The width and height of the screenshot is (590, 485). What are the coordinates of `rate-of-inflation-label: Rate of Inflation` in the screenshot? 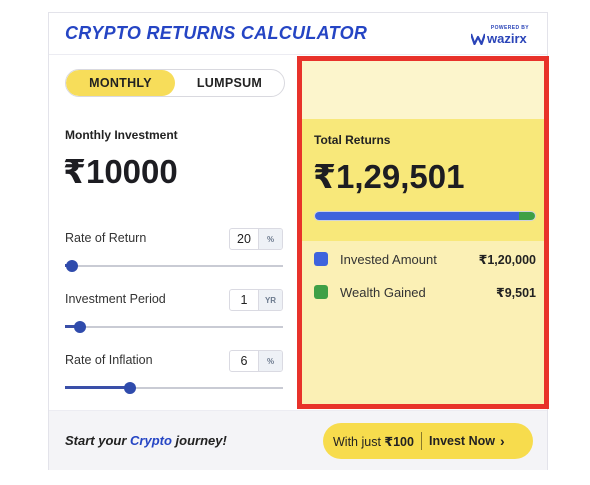 It's located at (109, 360).